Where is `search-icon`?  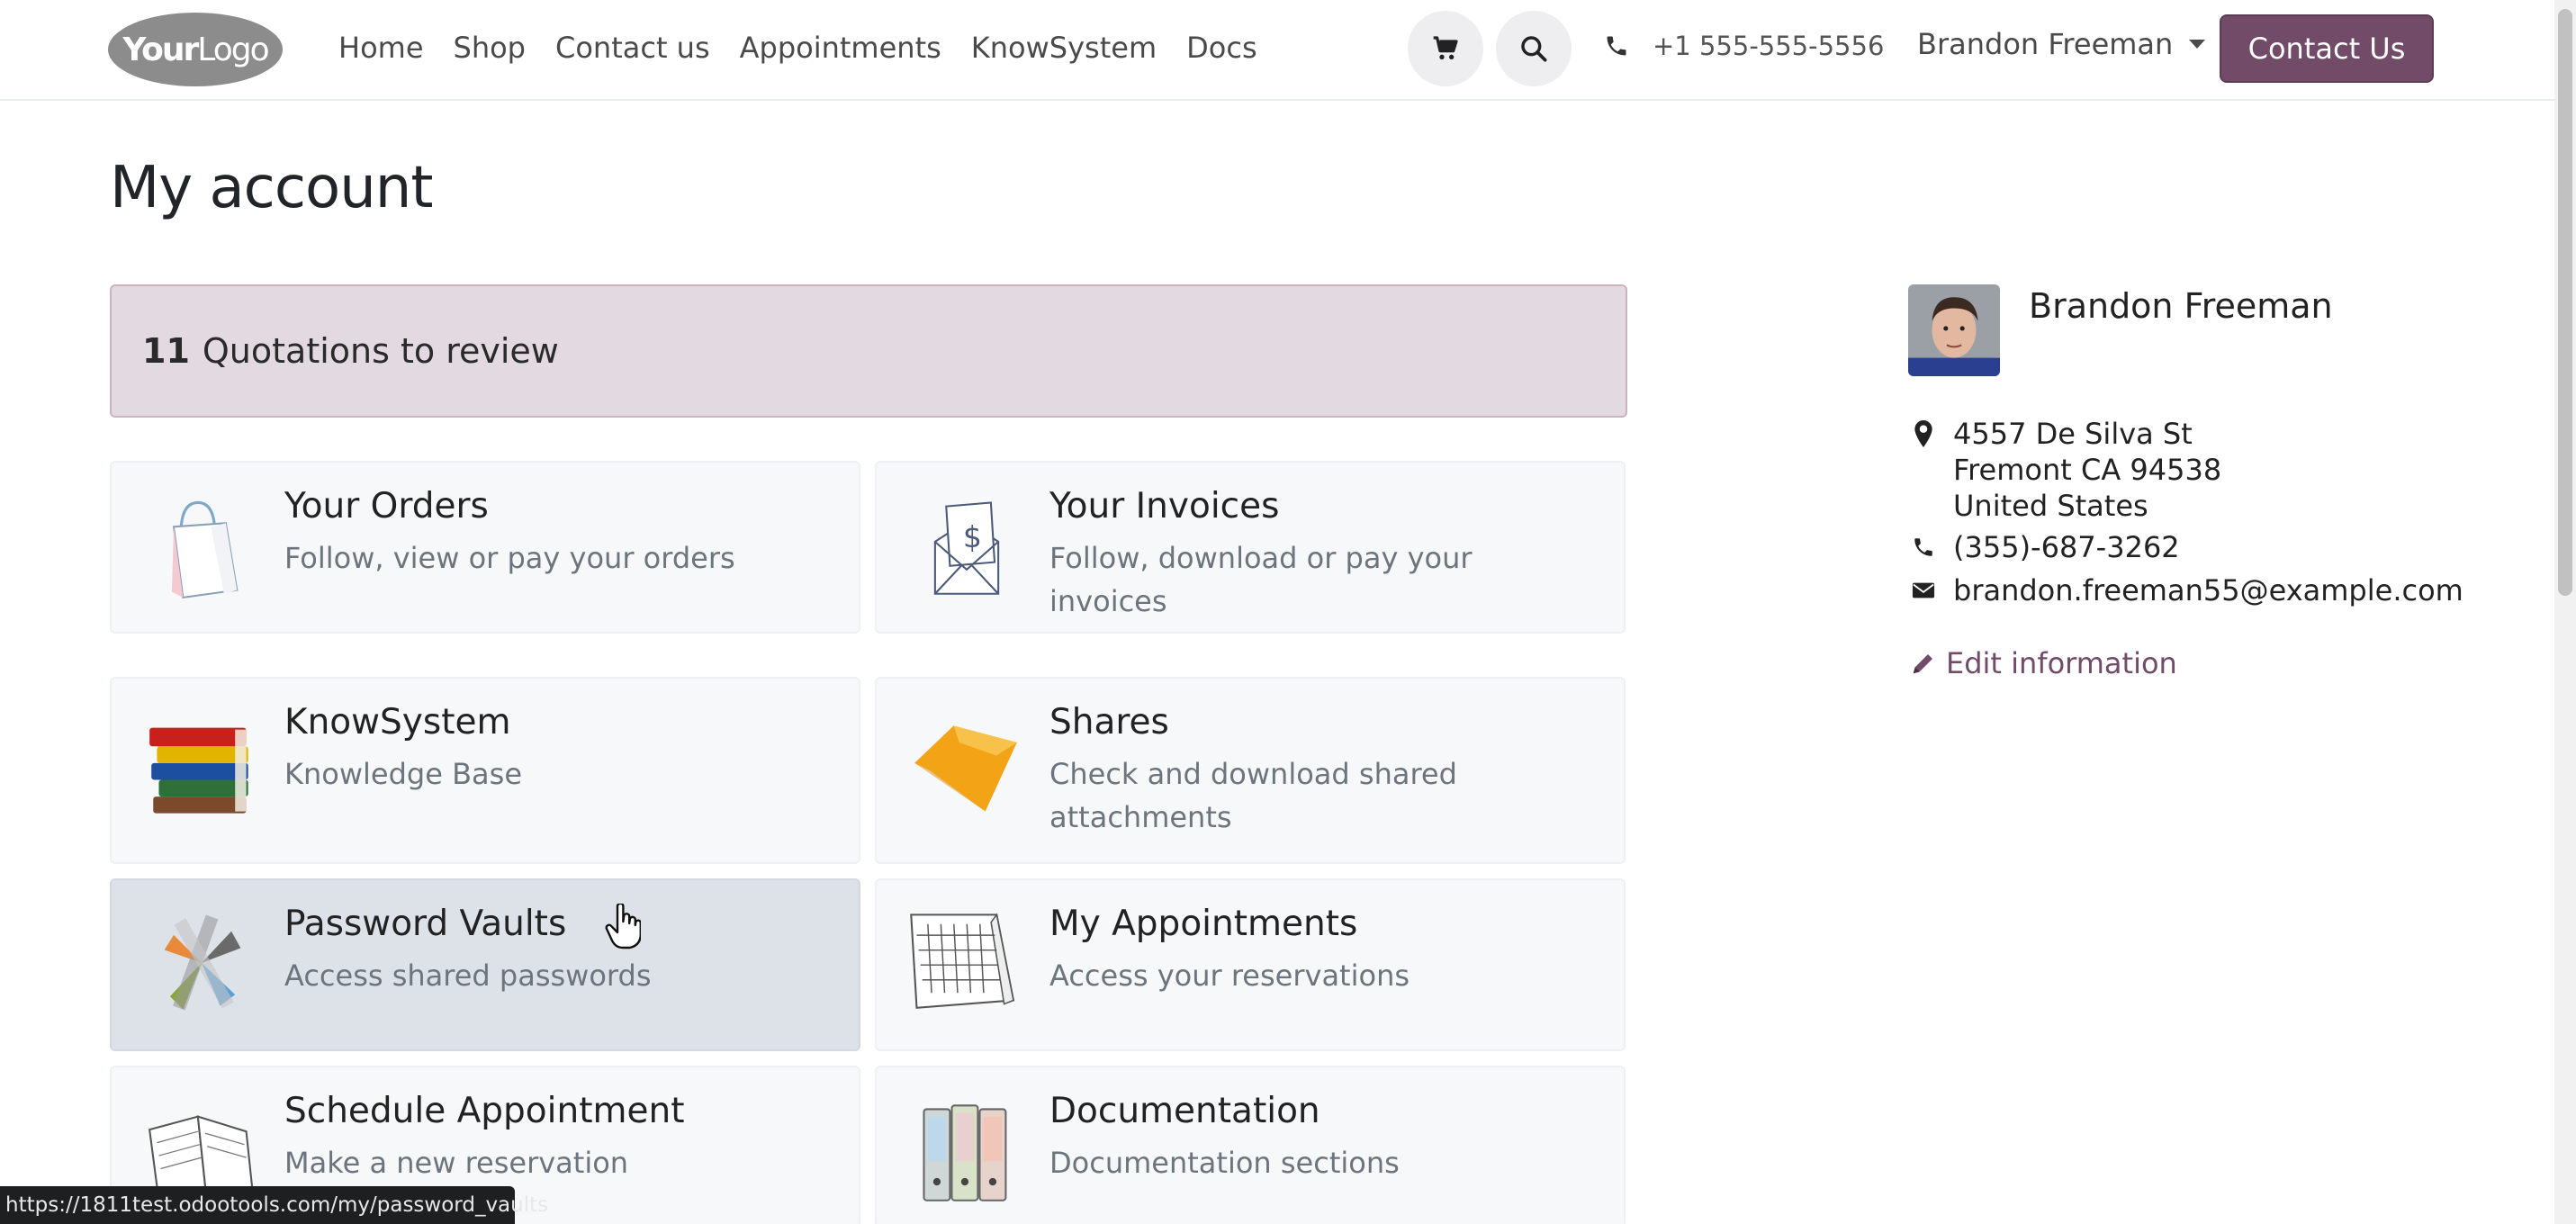
search-icon is located at coordinates (1534, 49).